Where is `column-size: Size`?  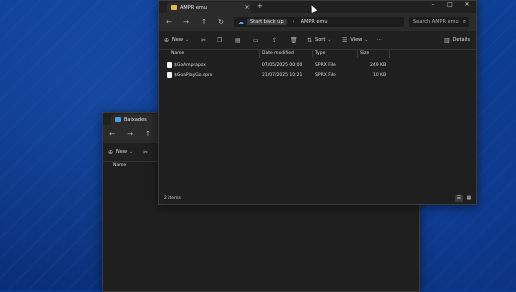 column-size: Size is located at coordinates (364, 53).